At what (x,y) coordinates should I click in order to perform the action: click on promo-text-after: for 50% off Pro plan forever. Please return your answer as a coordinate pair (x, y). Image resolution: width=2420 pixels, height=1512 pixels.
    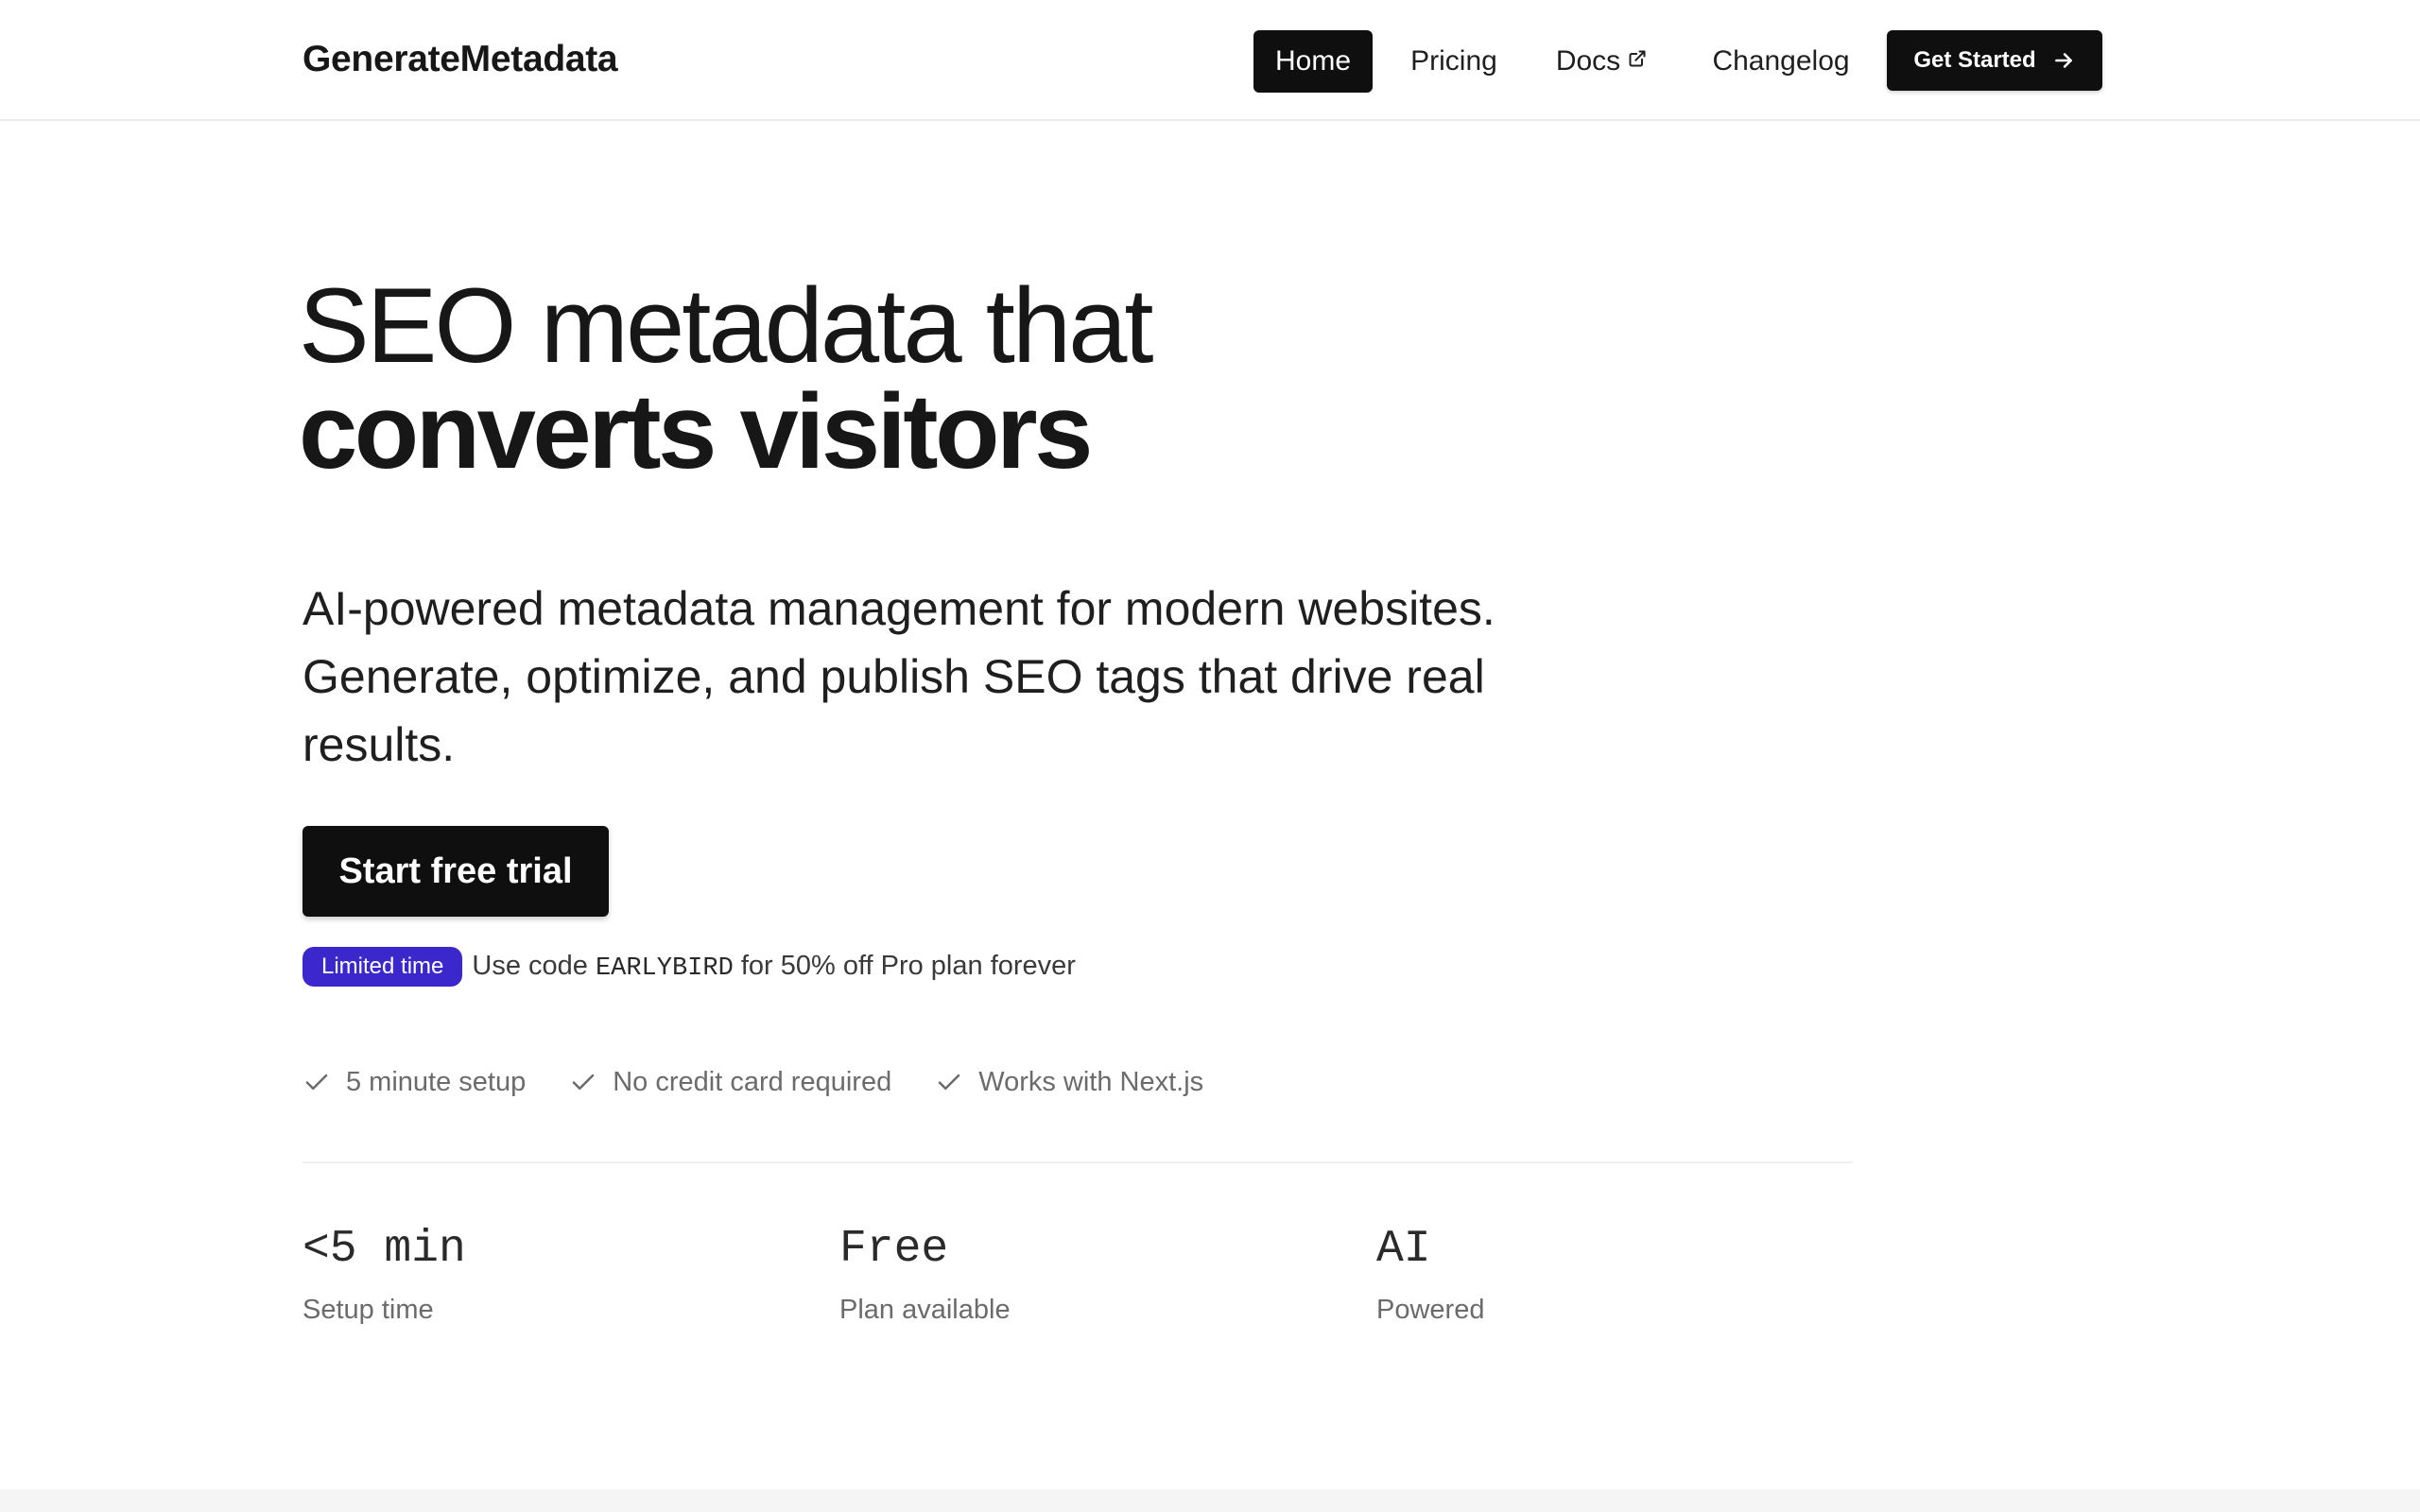
    Looking at the image, I should click on (908, 966).